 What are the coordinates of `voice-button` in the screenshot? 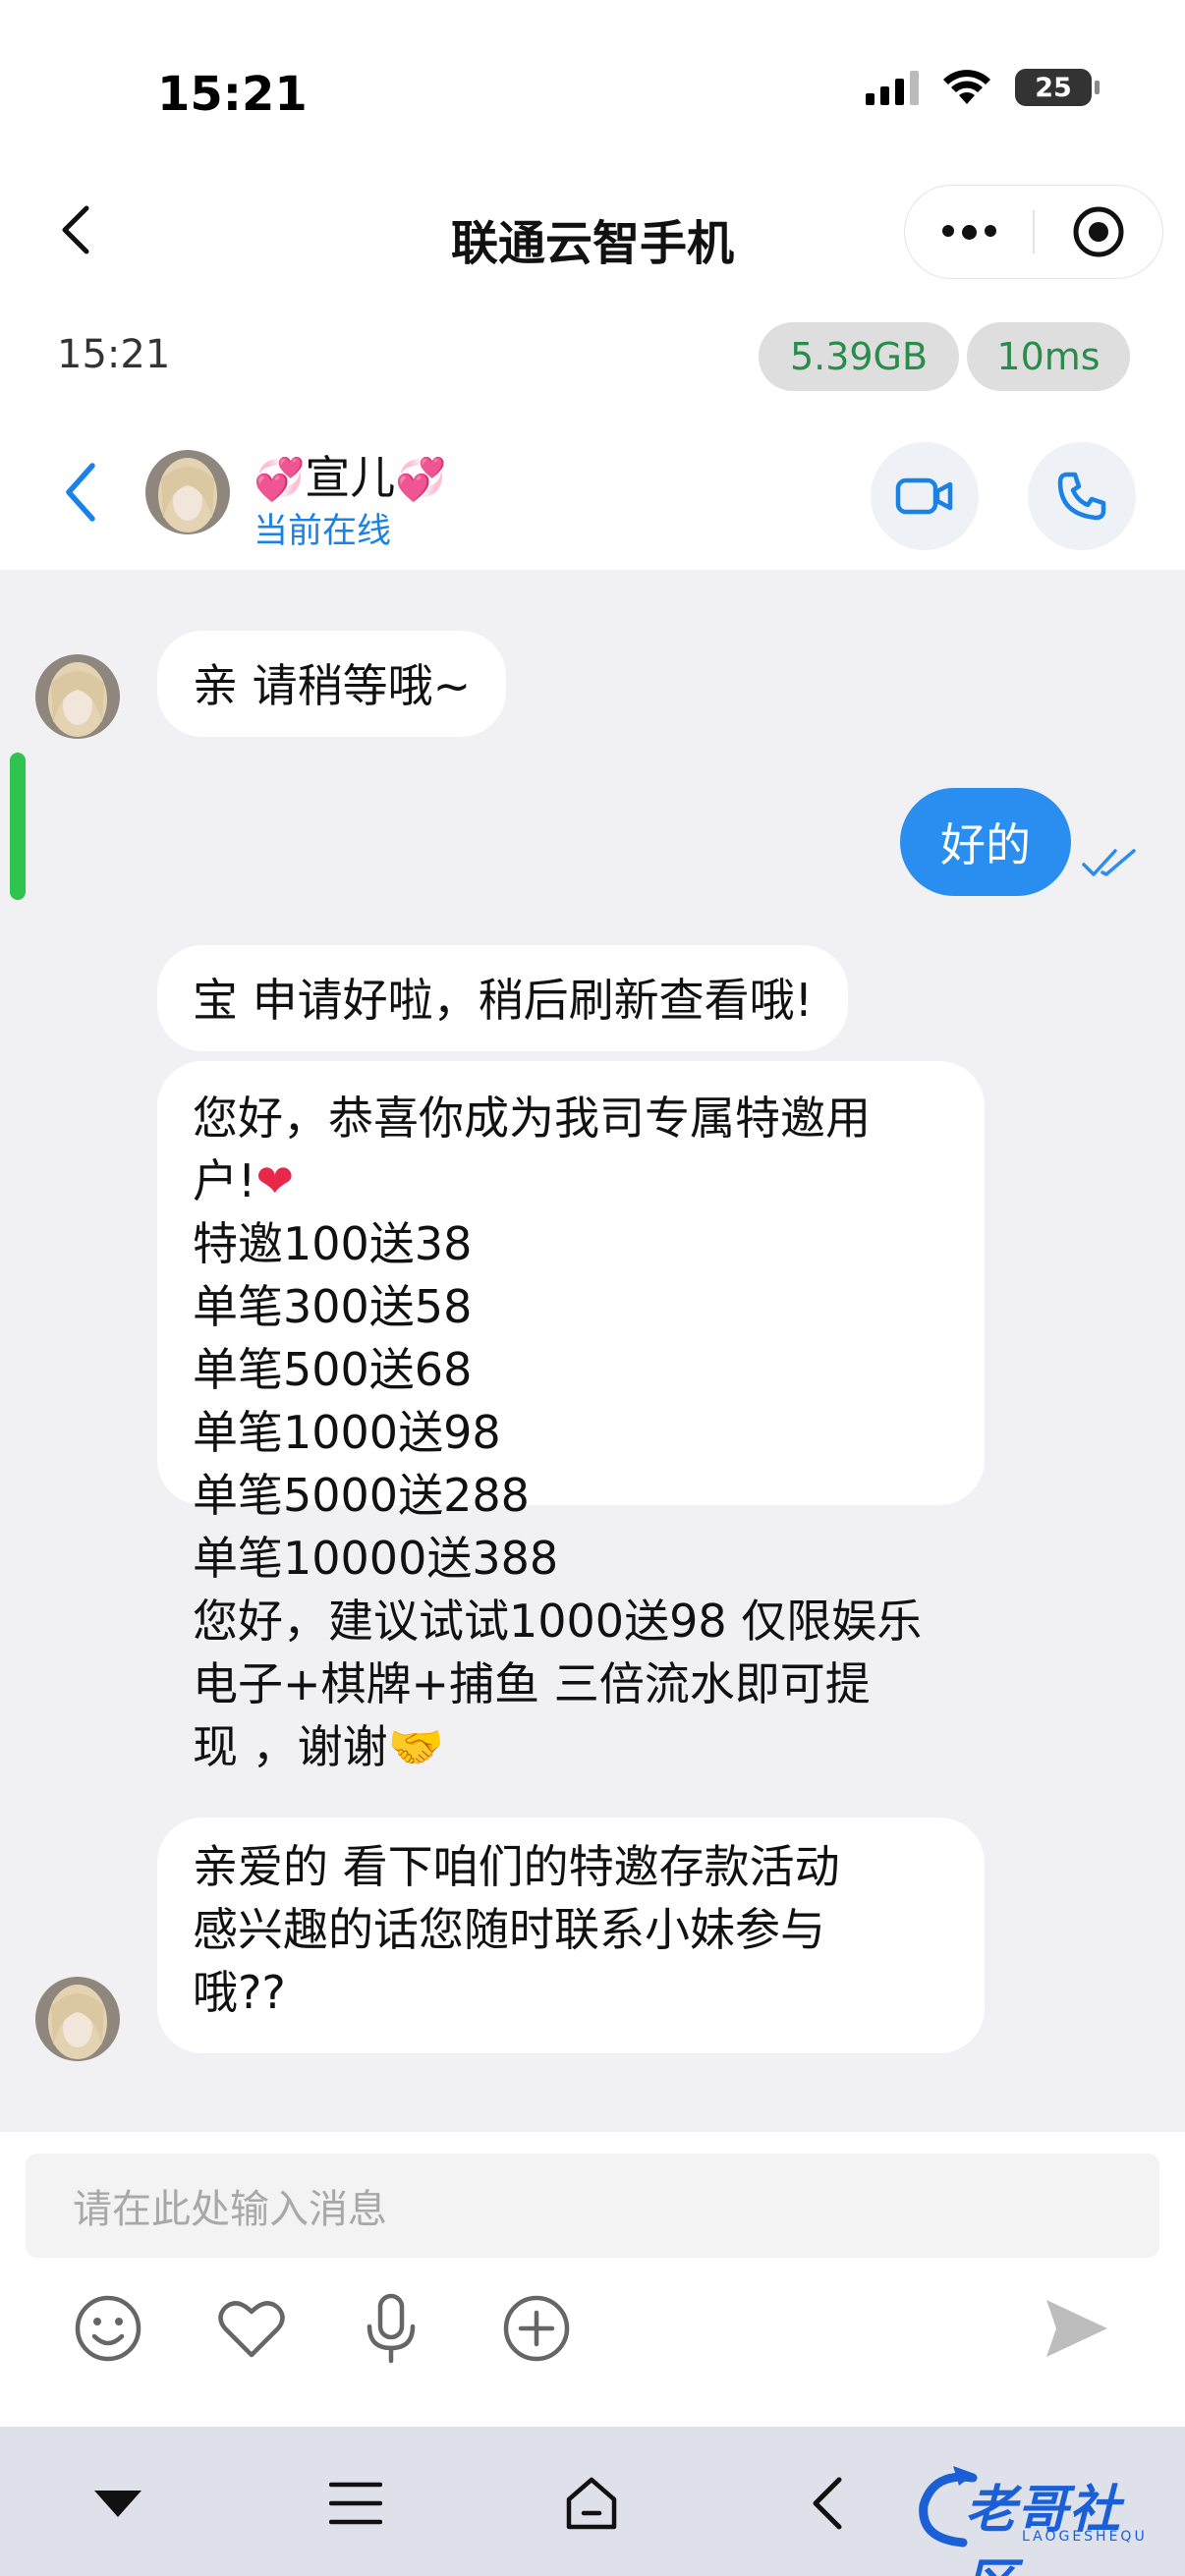 It's located at (391, 2328).